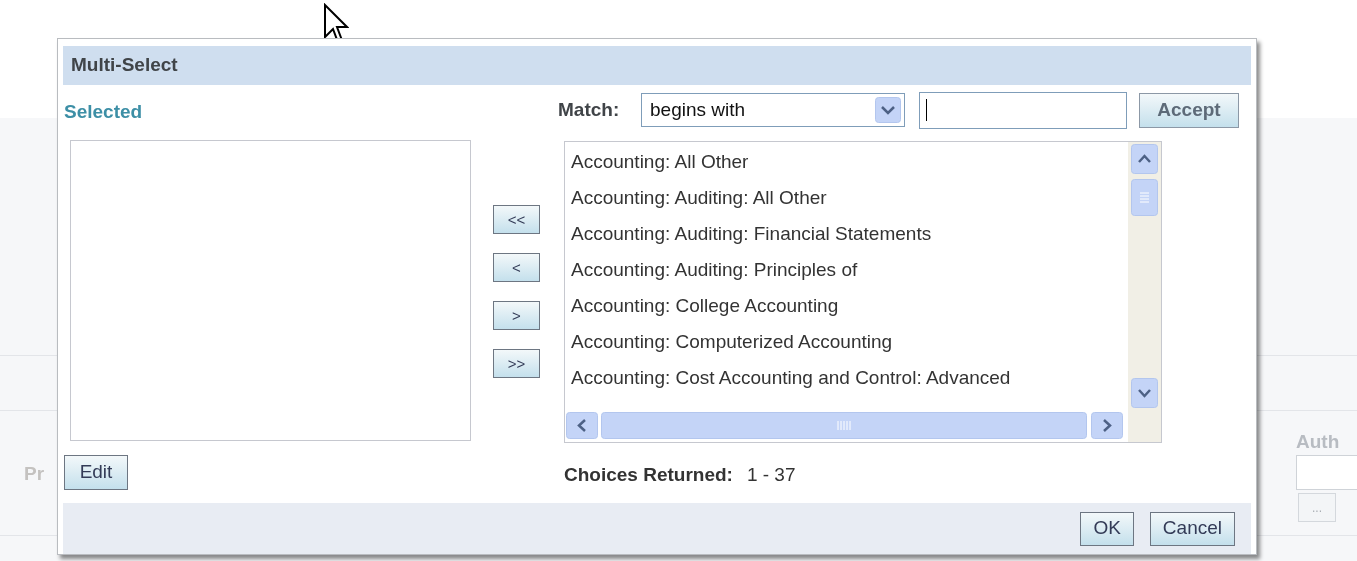 This screenshot has height=561, width=1357. What do you see at coordinates (1107, 528) in the screenshot?
I see `dialog-button: OK` at bounding box center [1107, 528].